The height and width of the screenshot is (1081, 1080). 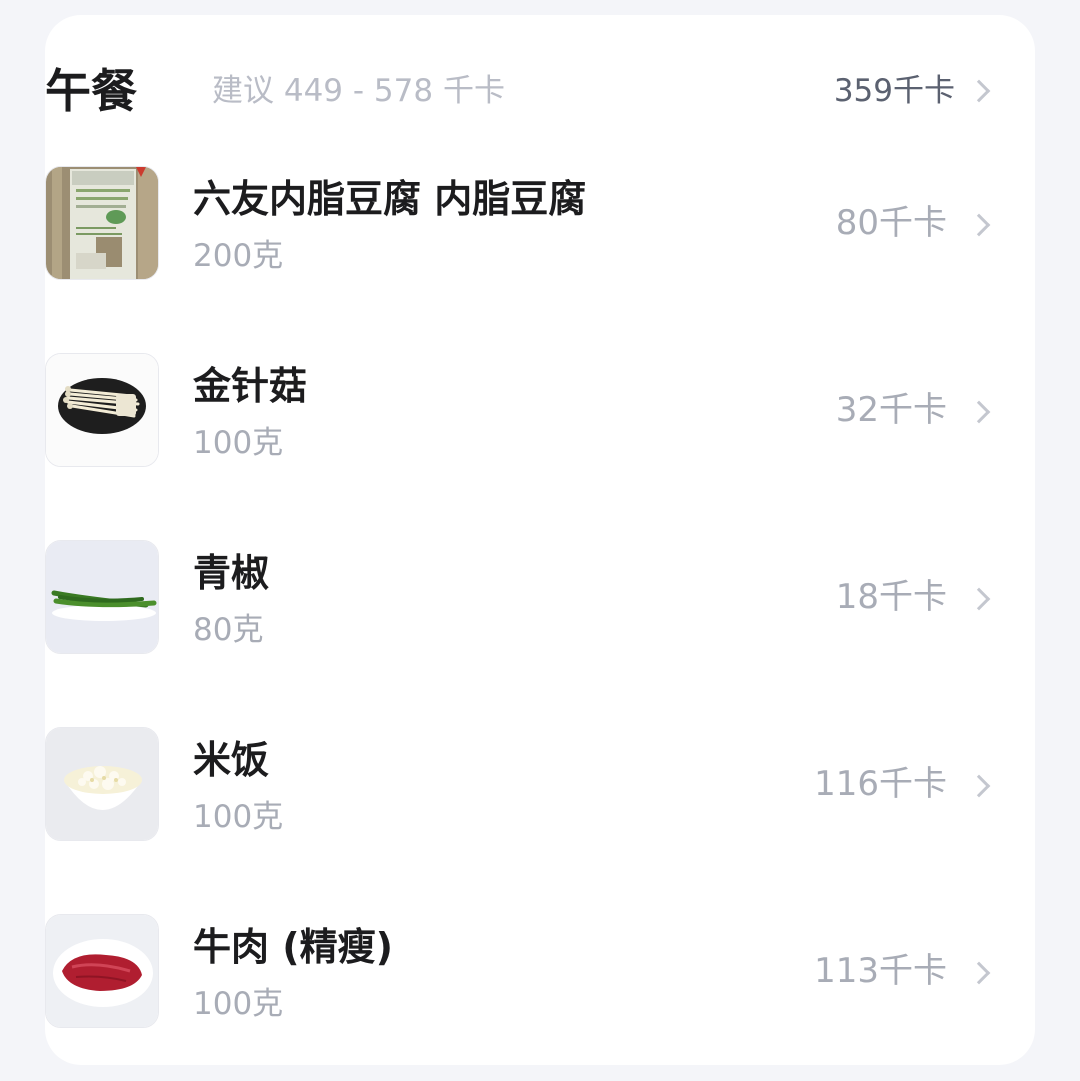 What do you see at coordinates (518, 785) in the screenshot?
I see `food-item-rice: 米饭 100克 116千卡` at bounding box center [518, 785].